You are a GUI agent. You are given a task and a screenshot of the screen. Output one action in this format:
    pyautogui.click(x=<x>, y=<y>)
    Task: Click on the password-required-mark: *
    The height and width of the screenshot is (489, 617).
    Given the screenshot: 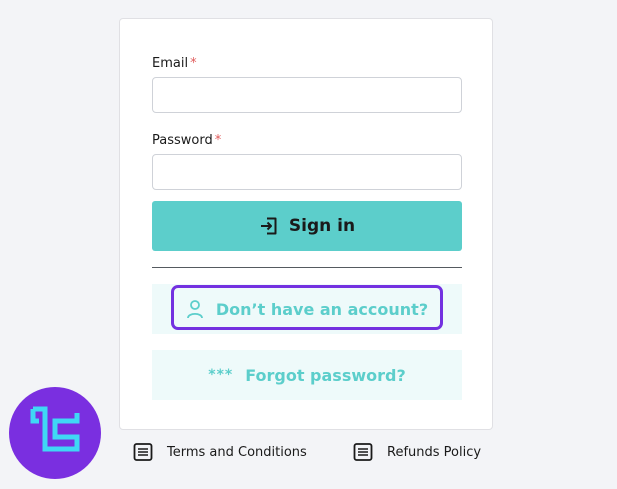 What is the action you would take?
    pyautogui.click(x=218, y=140)
    